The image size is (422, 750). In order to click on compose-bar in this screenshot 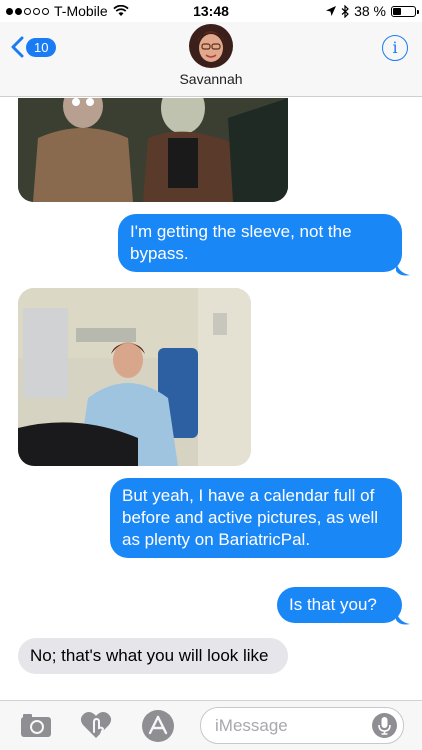, I will do `click(211, 725)`.